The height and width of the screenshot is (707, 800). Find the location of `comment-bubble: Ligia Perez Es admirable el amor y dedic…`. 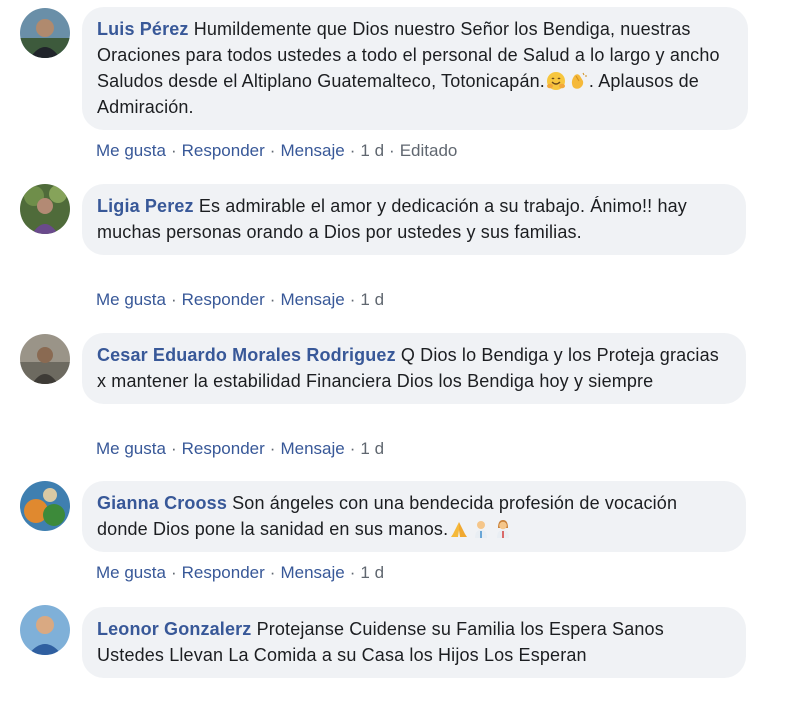

comment-bubble: Ligia Perez Es admirable el amor y dedic… is located at coordinates (414, 219).